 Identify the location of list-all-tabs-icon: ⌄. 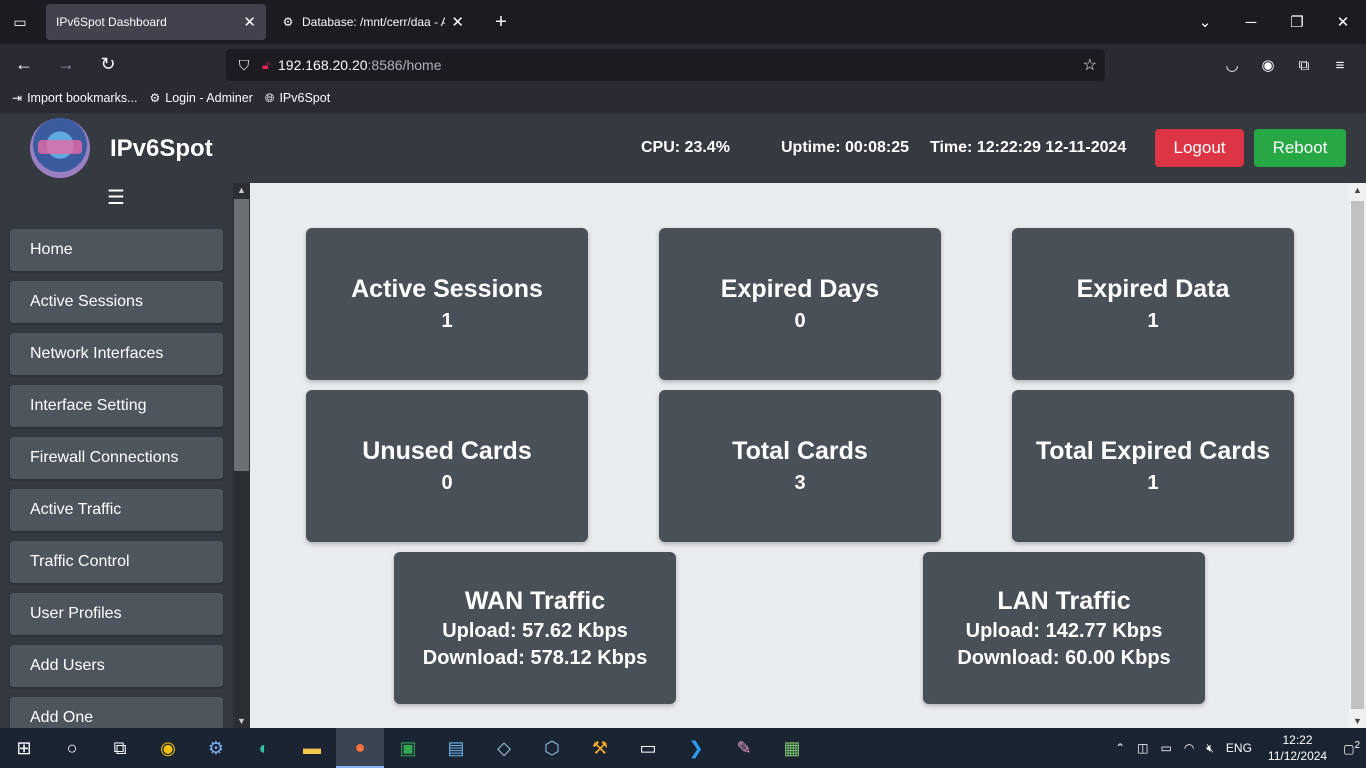
(1205, 22).